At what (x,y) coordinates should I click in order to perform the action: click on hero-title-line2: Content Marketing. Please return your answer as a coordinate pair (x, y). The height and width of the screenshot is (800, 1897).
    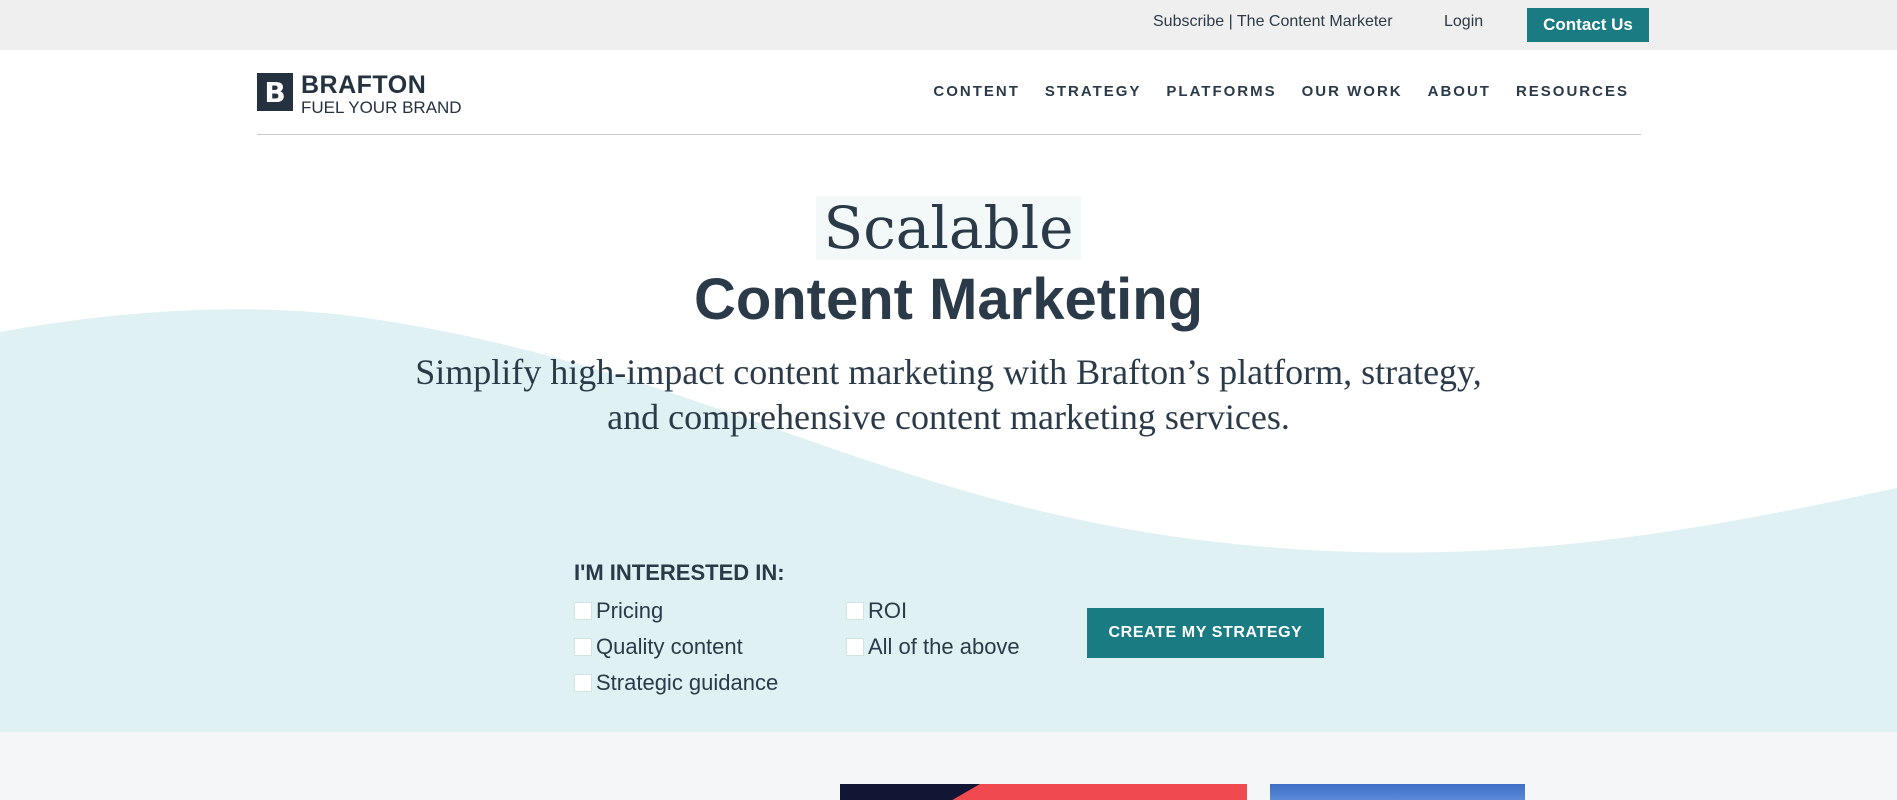
    Looking at the image, I should click on (948, 299).